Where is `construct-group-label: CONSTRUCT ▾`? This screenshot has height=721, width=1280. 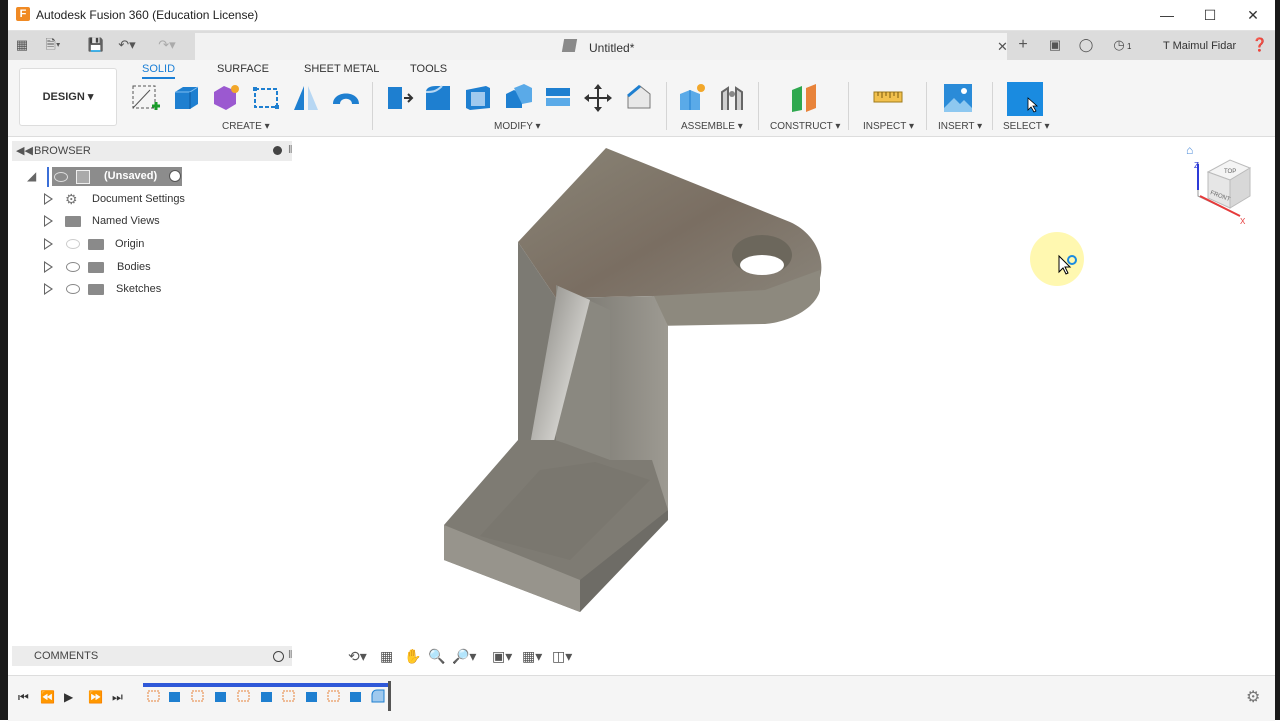
construct-group-label: CONSTRUCT ▾ is located at coordinates (805, 126).